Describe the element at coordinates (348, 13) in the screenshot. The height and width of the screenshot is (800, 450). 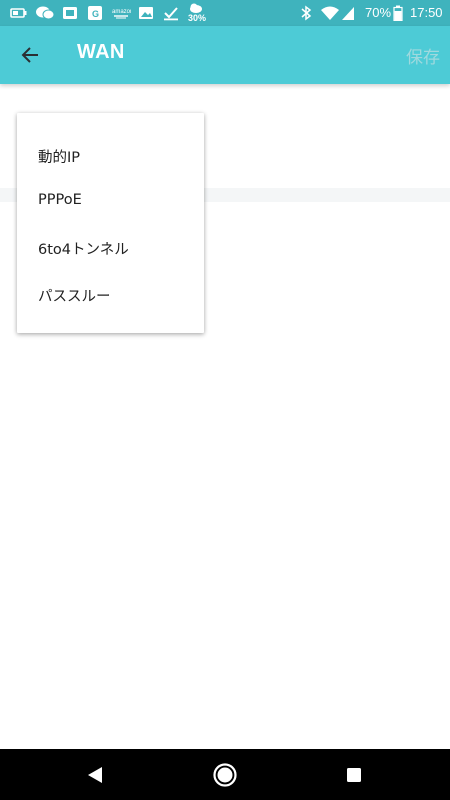
I see `signal-icon` at that location.